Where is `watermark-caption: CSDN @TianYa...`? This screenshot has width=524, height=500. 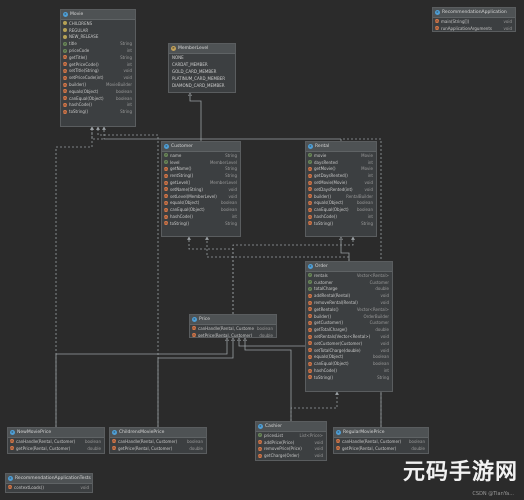
watermark-caption: CSDN @TianYa... is located at coordinates (493, 494).